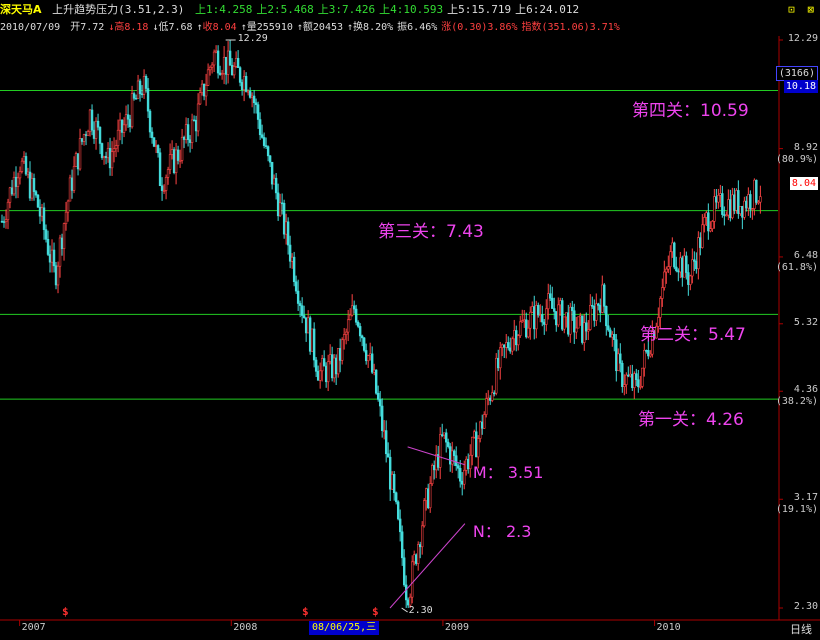 The width and height of the screenshot is (820, 640). What do you see at coordinates (802, 38) in the screenshot?
I see `y-tick-label: 12.29` at bounding box center [802, 38].